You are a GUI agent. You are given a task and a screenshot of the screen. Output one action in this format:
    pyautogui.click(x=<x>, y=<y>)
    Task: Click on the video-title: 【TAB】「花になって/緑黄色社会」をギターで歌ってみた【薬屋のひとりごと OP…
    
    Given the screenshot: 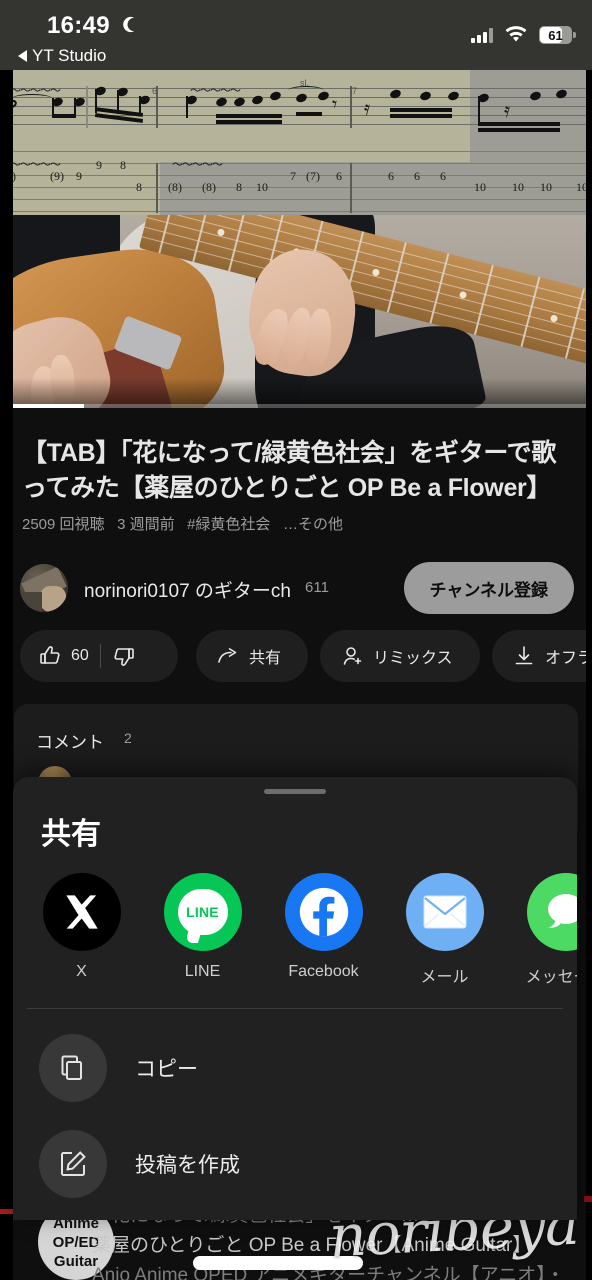 What is the action you would take?
    pyautogui.click(x=298, y=471)
    